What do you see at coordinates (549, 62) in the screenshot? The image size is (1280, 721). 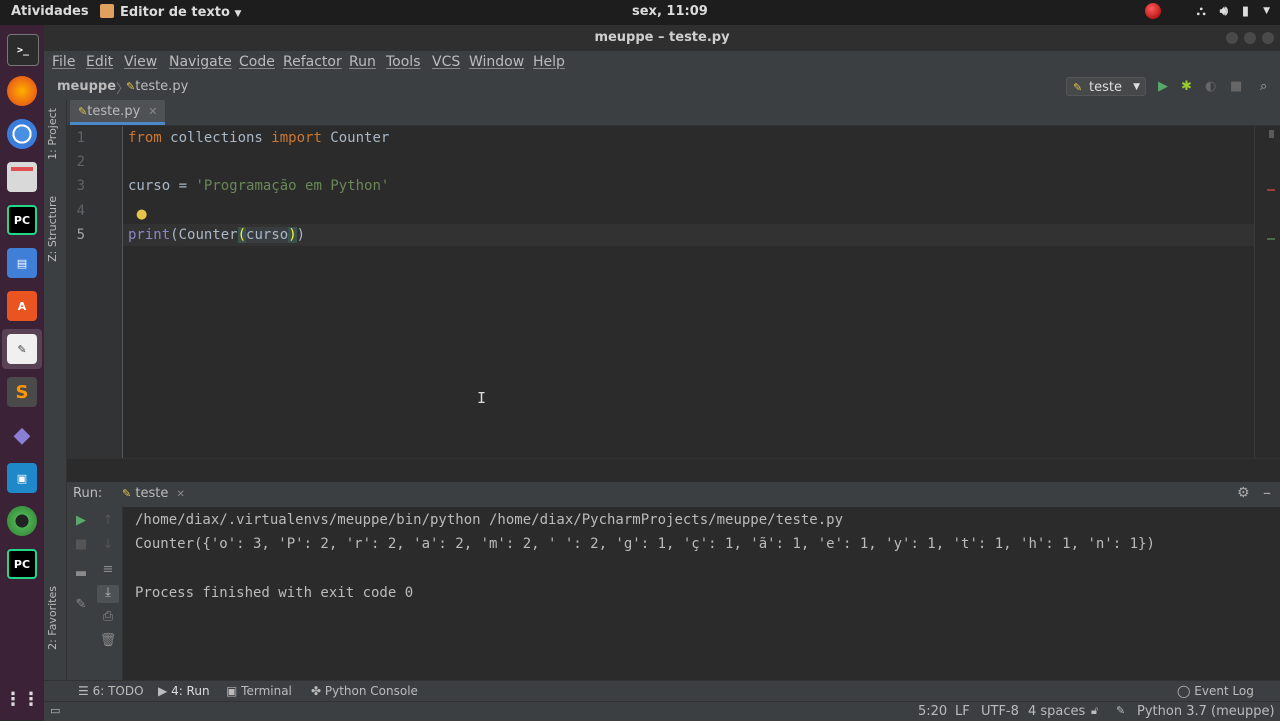 I see `menu-help: Help` at bounding box center [549, 62].